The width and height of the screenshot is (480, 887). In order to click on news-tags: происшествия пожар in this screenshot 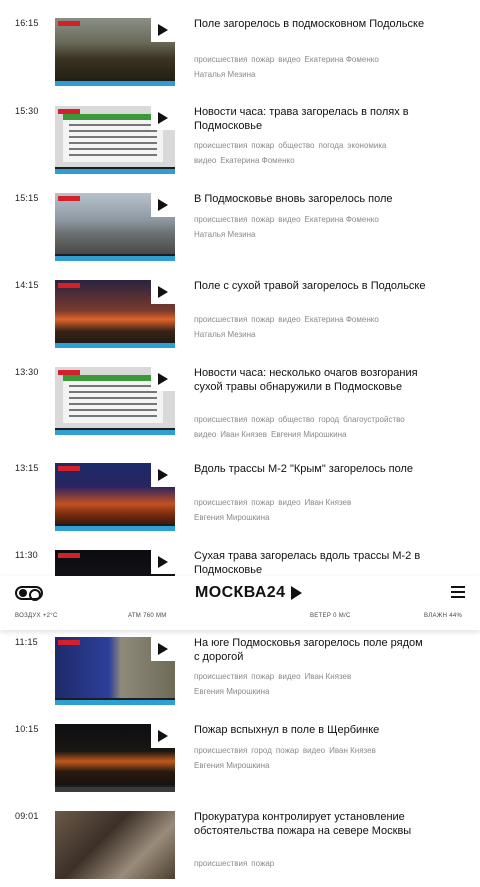, I will do `click(319, 863)`.